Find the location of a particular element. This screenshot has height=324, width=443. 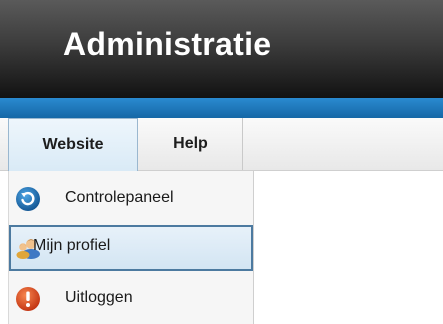

logout-icon is located at coordinates (28, 299).